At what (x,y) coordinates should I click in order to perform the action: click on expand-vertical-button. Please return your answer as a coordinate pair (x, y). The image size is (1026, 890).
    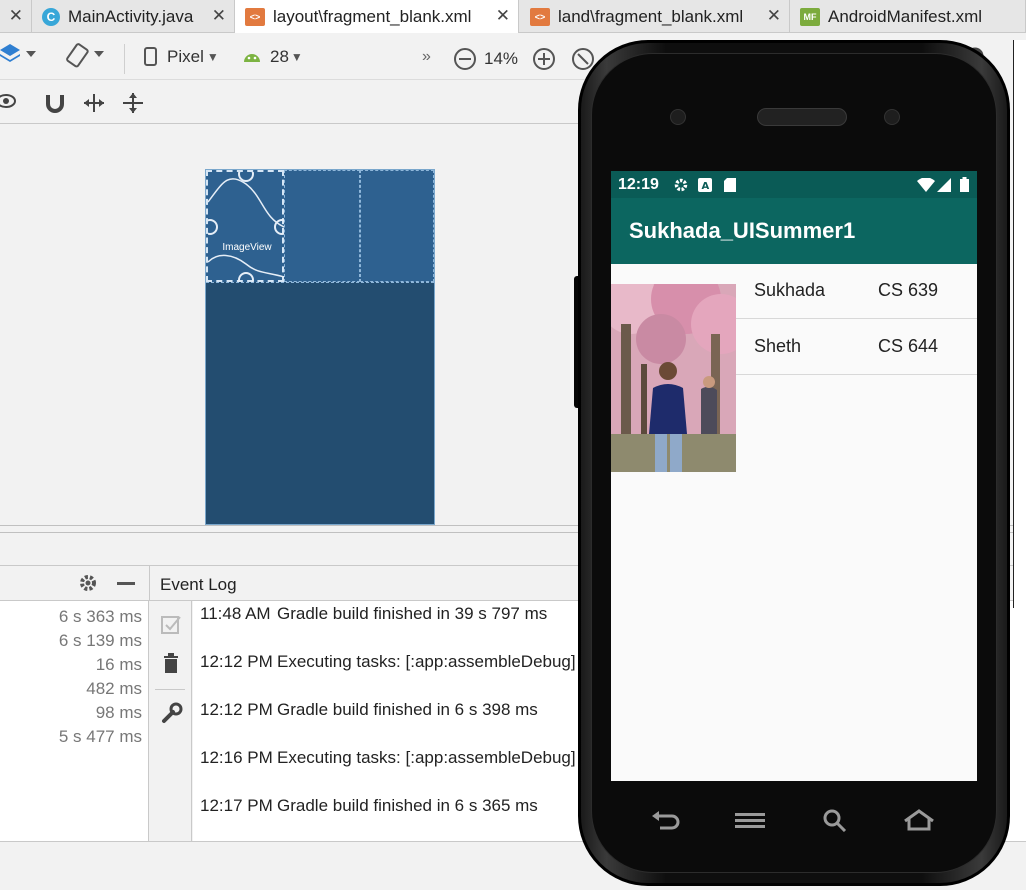
    Looking at the image, I should click on (133, 103).